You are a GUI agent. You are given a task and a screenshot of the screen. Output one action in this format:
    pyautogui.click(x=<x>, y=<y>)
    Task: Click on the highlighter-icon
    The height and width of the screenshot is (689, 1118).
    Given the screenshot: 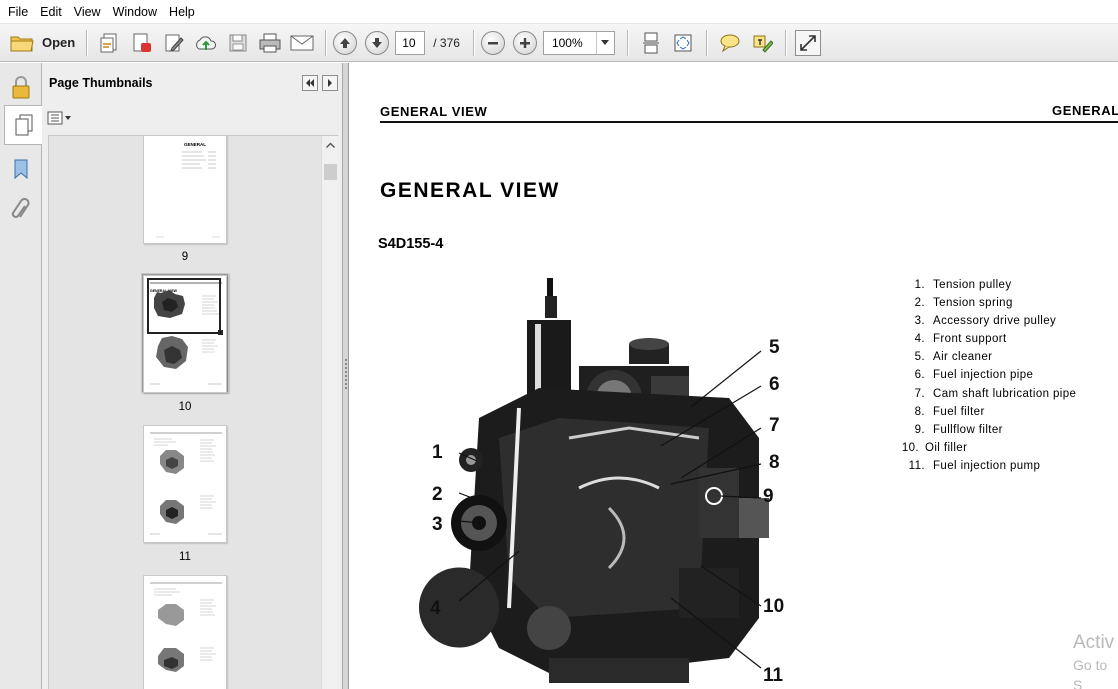 What is the action you would take?
    pyautogui.click(x=763, y=44)
    